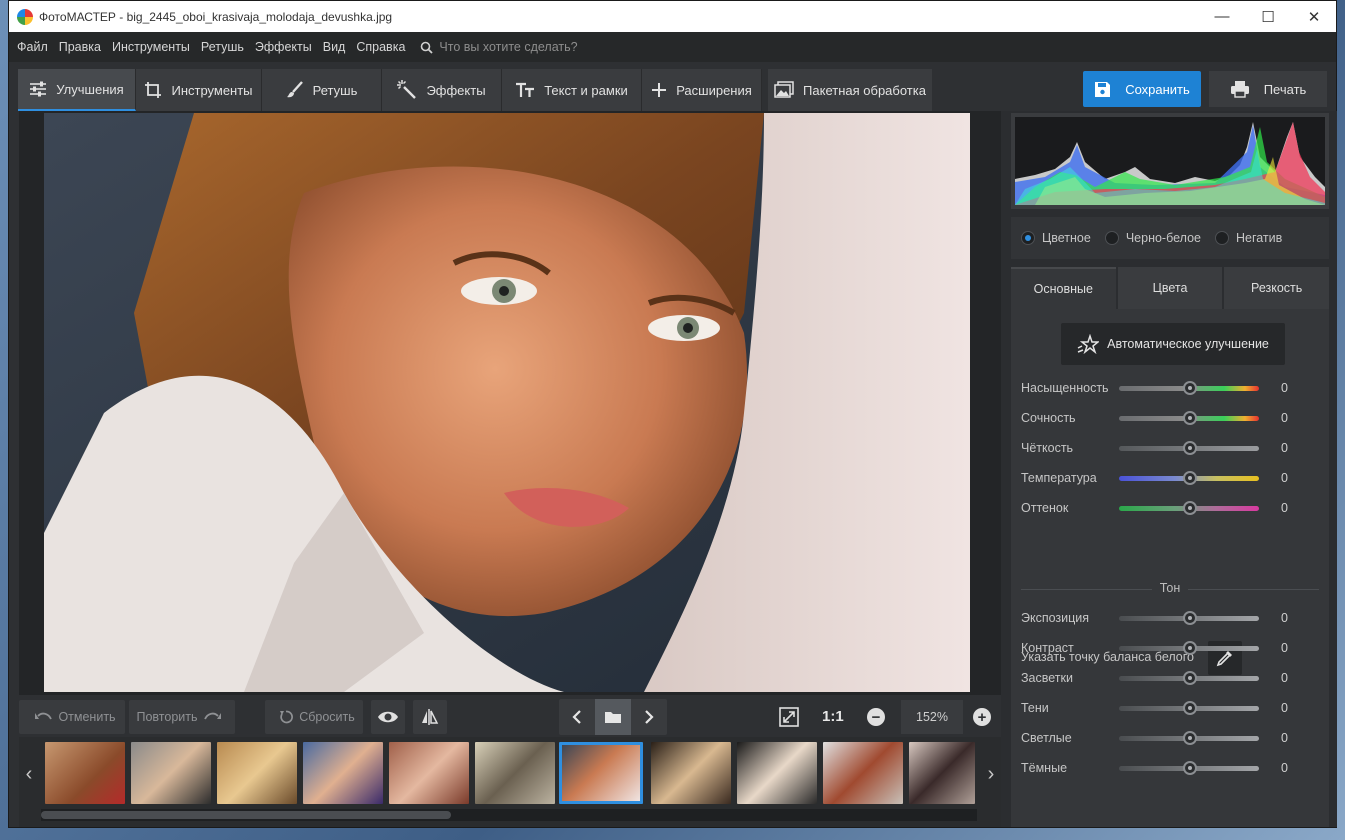  What do you see at coordinates (1190, 708) in the screenshot?
I see `shadows-slider-handle` at bounding box center [1190, 708].